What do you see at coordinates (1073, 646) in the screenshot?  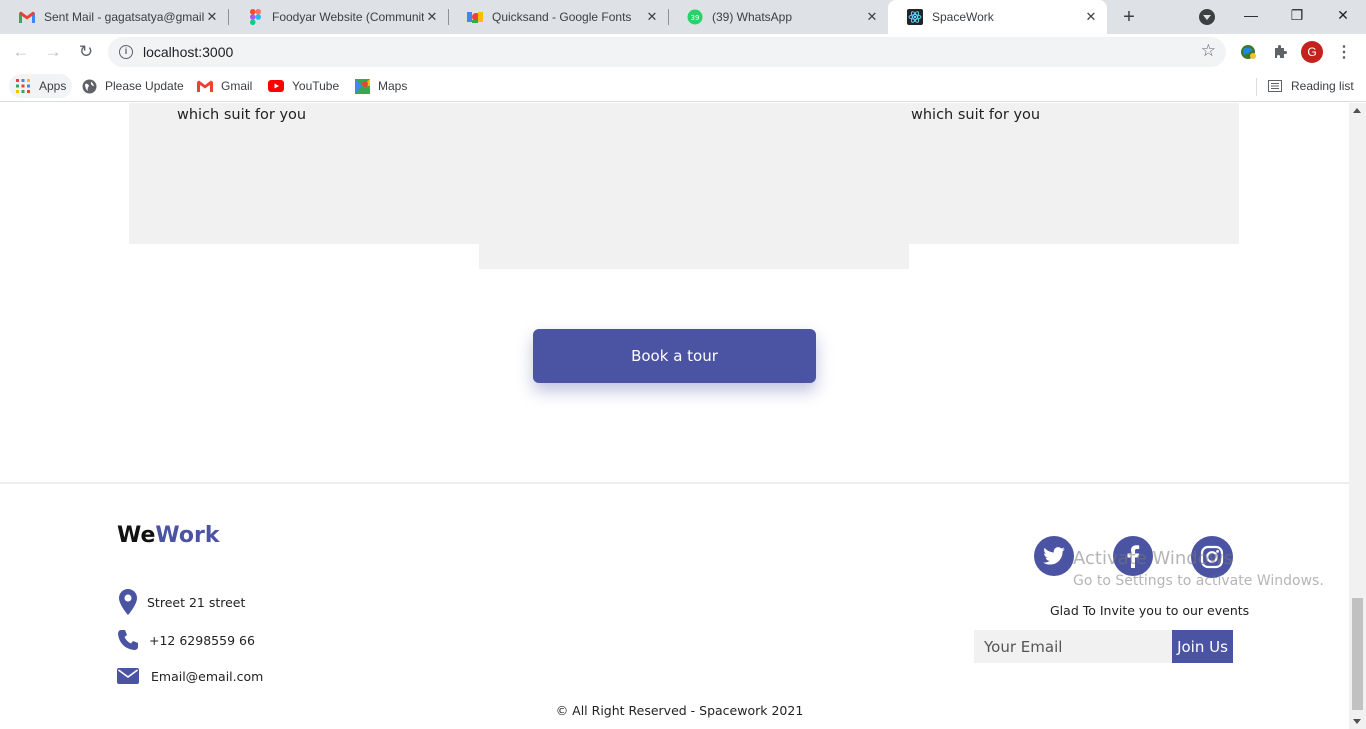 I see `email-input` at bounding box center [1073, 646].